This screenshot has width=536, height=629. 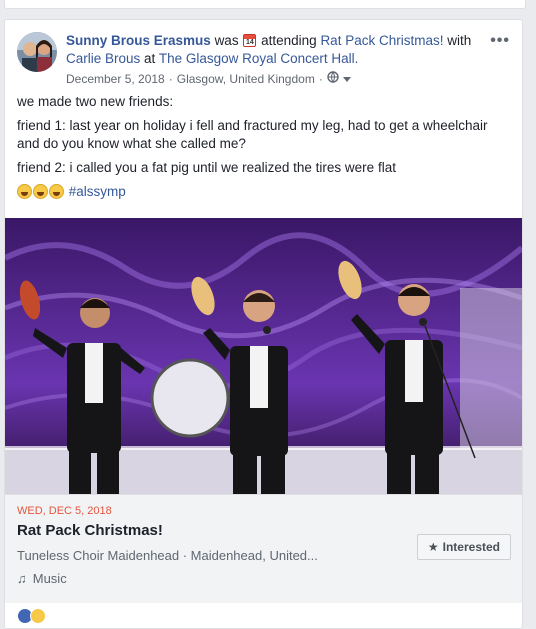 What do you see at coordinates (226, 40) in the screenshot?
I see `was-text: was` at bounding box center [226, 40].